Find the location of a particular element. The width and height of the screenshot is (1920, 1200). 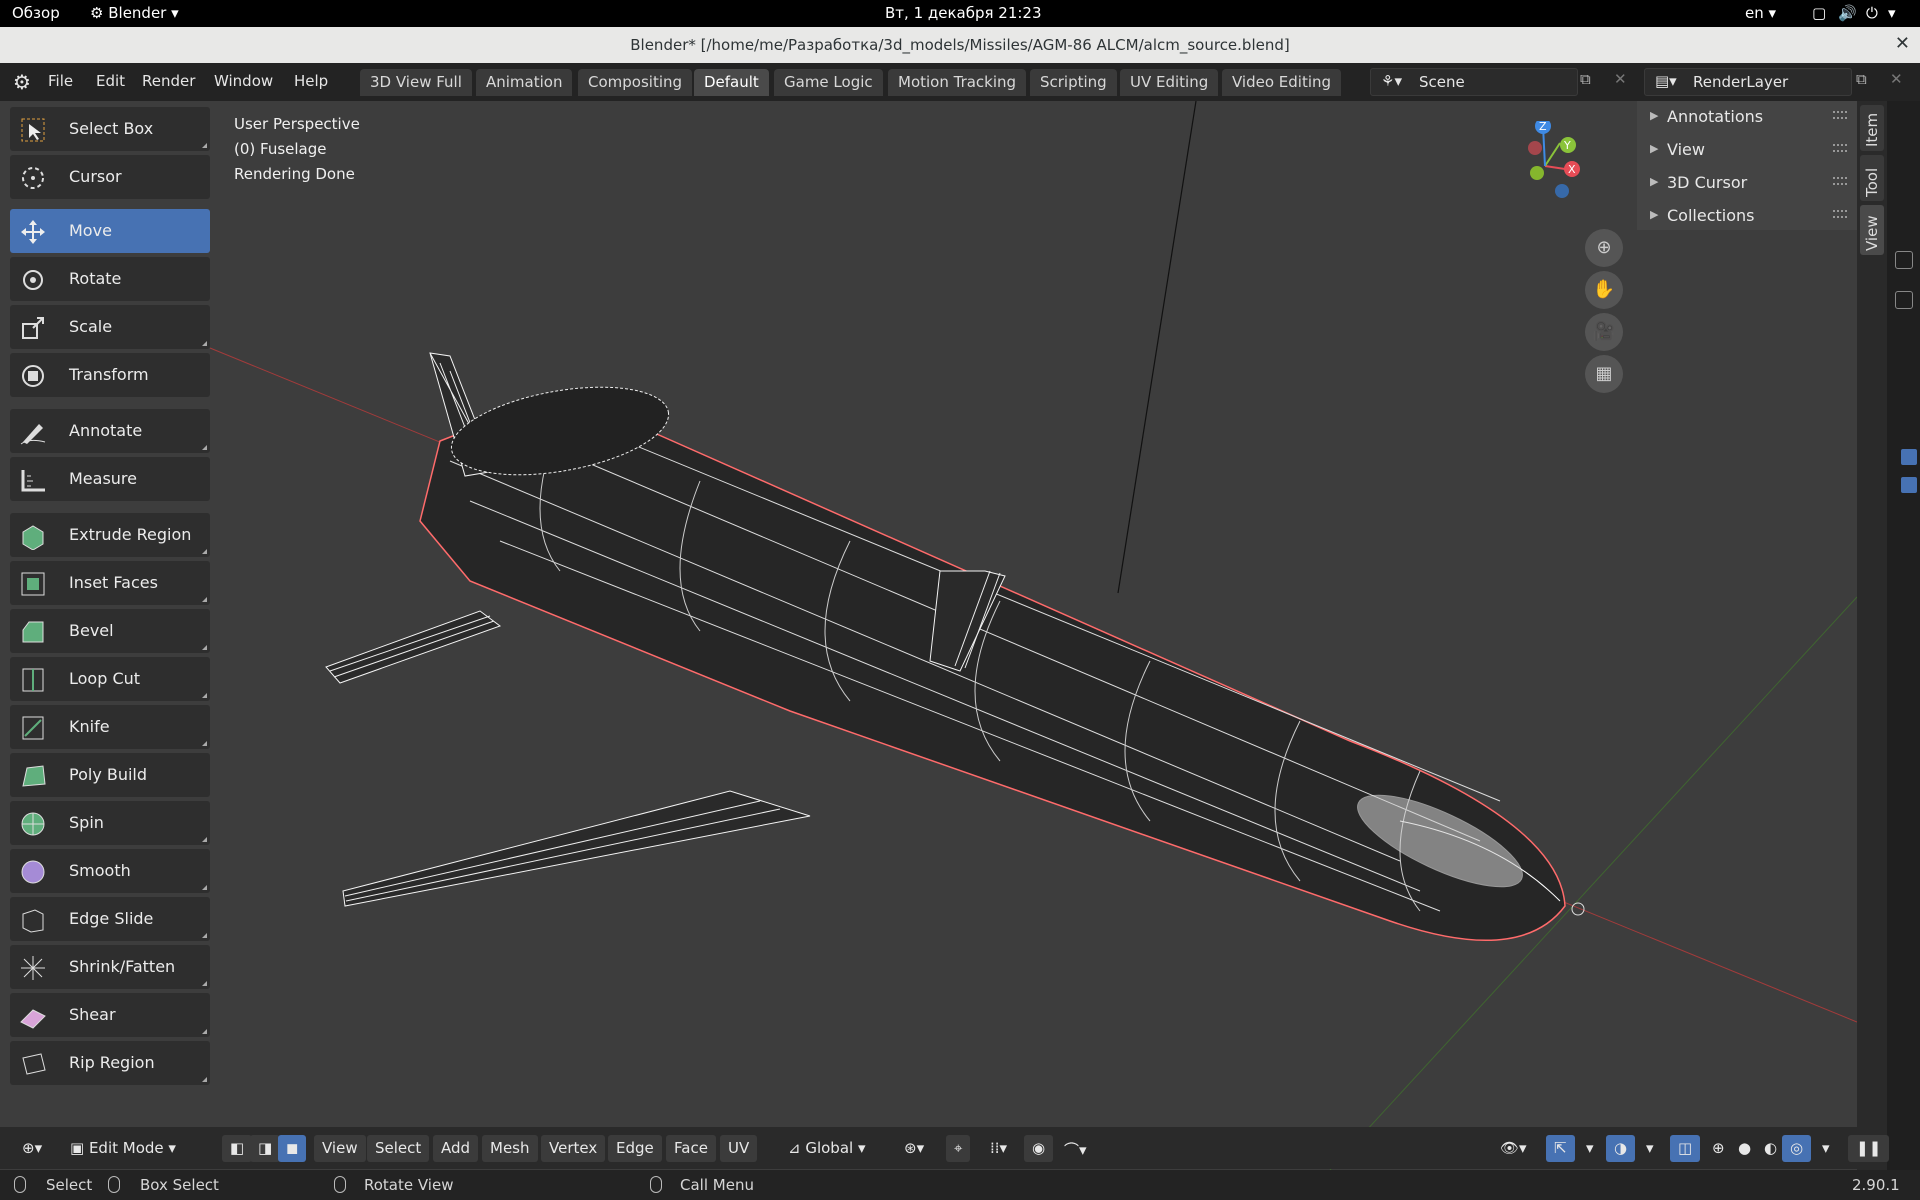

blender-logo-icon: ⚙ is located at coordinates (22, 82).